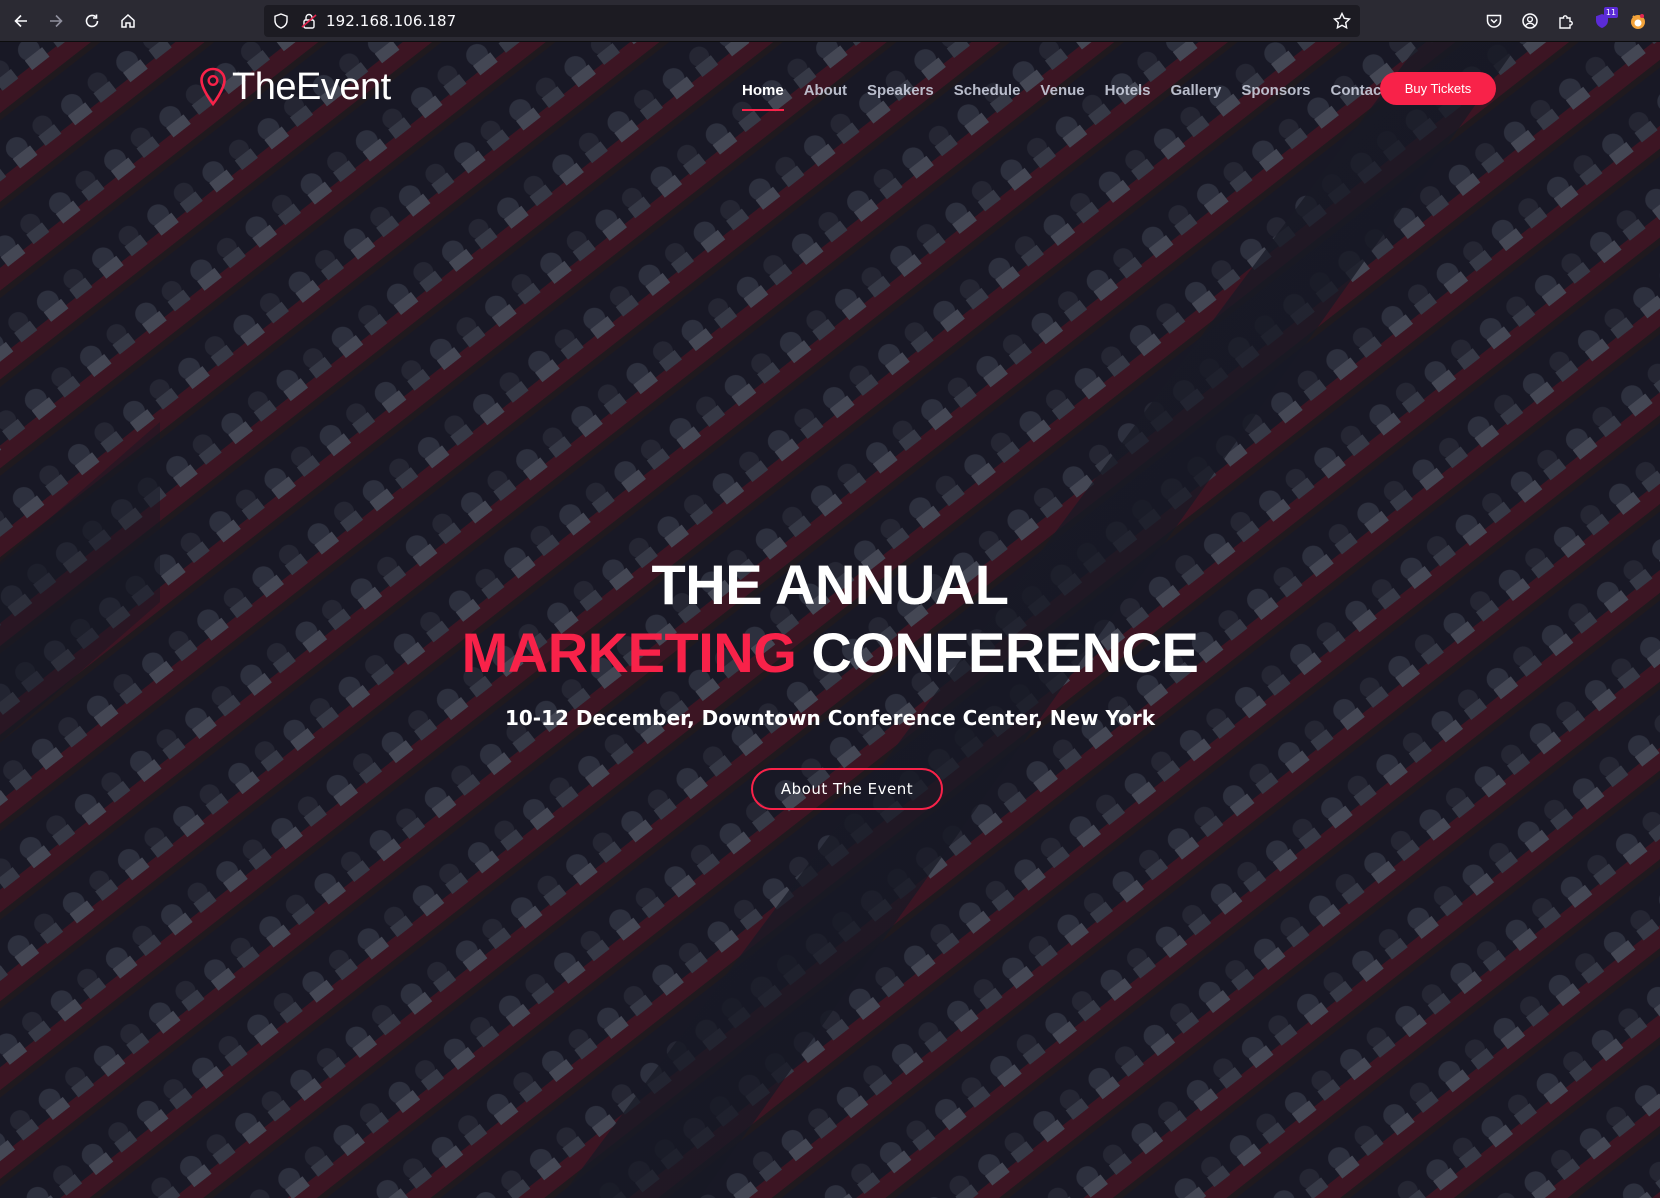 The image size is (1660, 1198). I want to click on browser-toolbar: 192.168.106.187 11, so click(830, 21).